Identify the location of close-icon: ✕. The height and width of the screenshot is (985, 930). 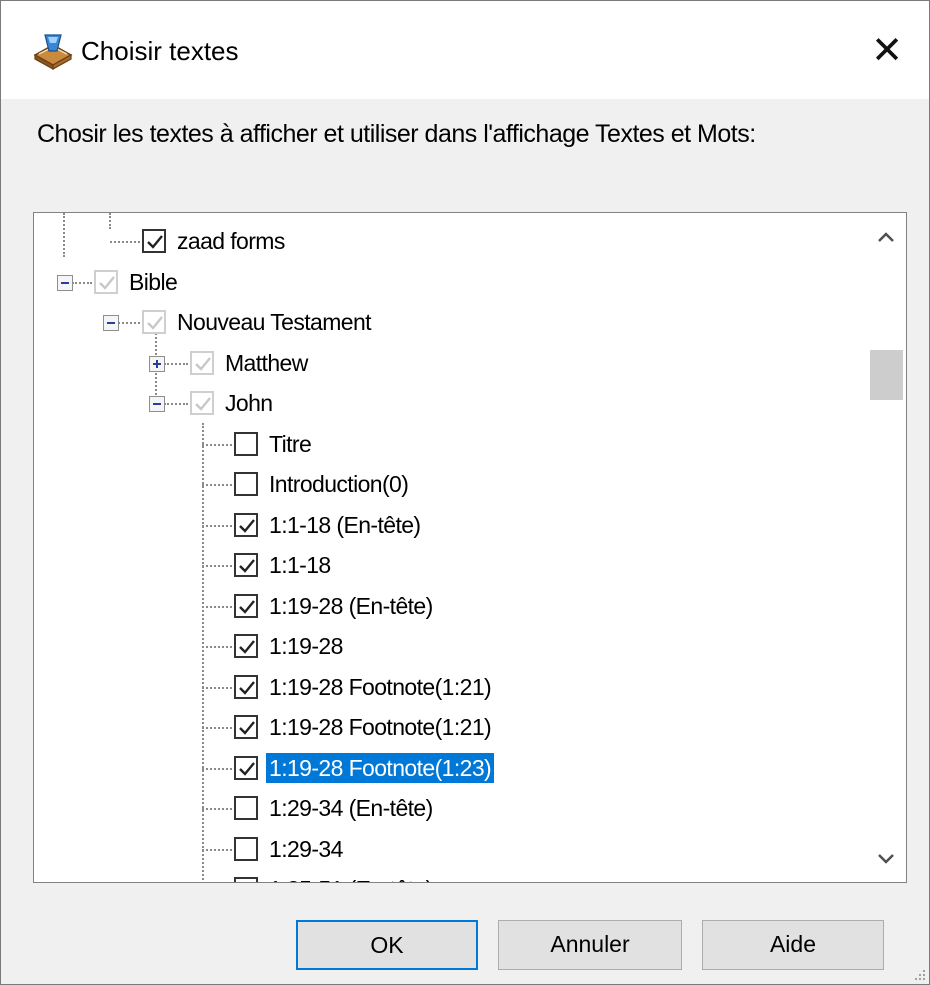
(887, 51).